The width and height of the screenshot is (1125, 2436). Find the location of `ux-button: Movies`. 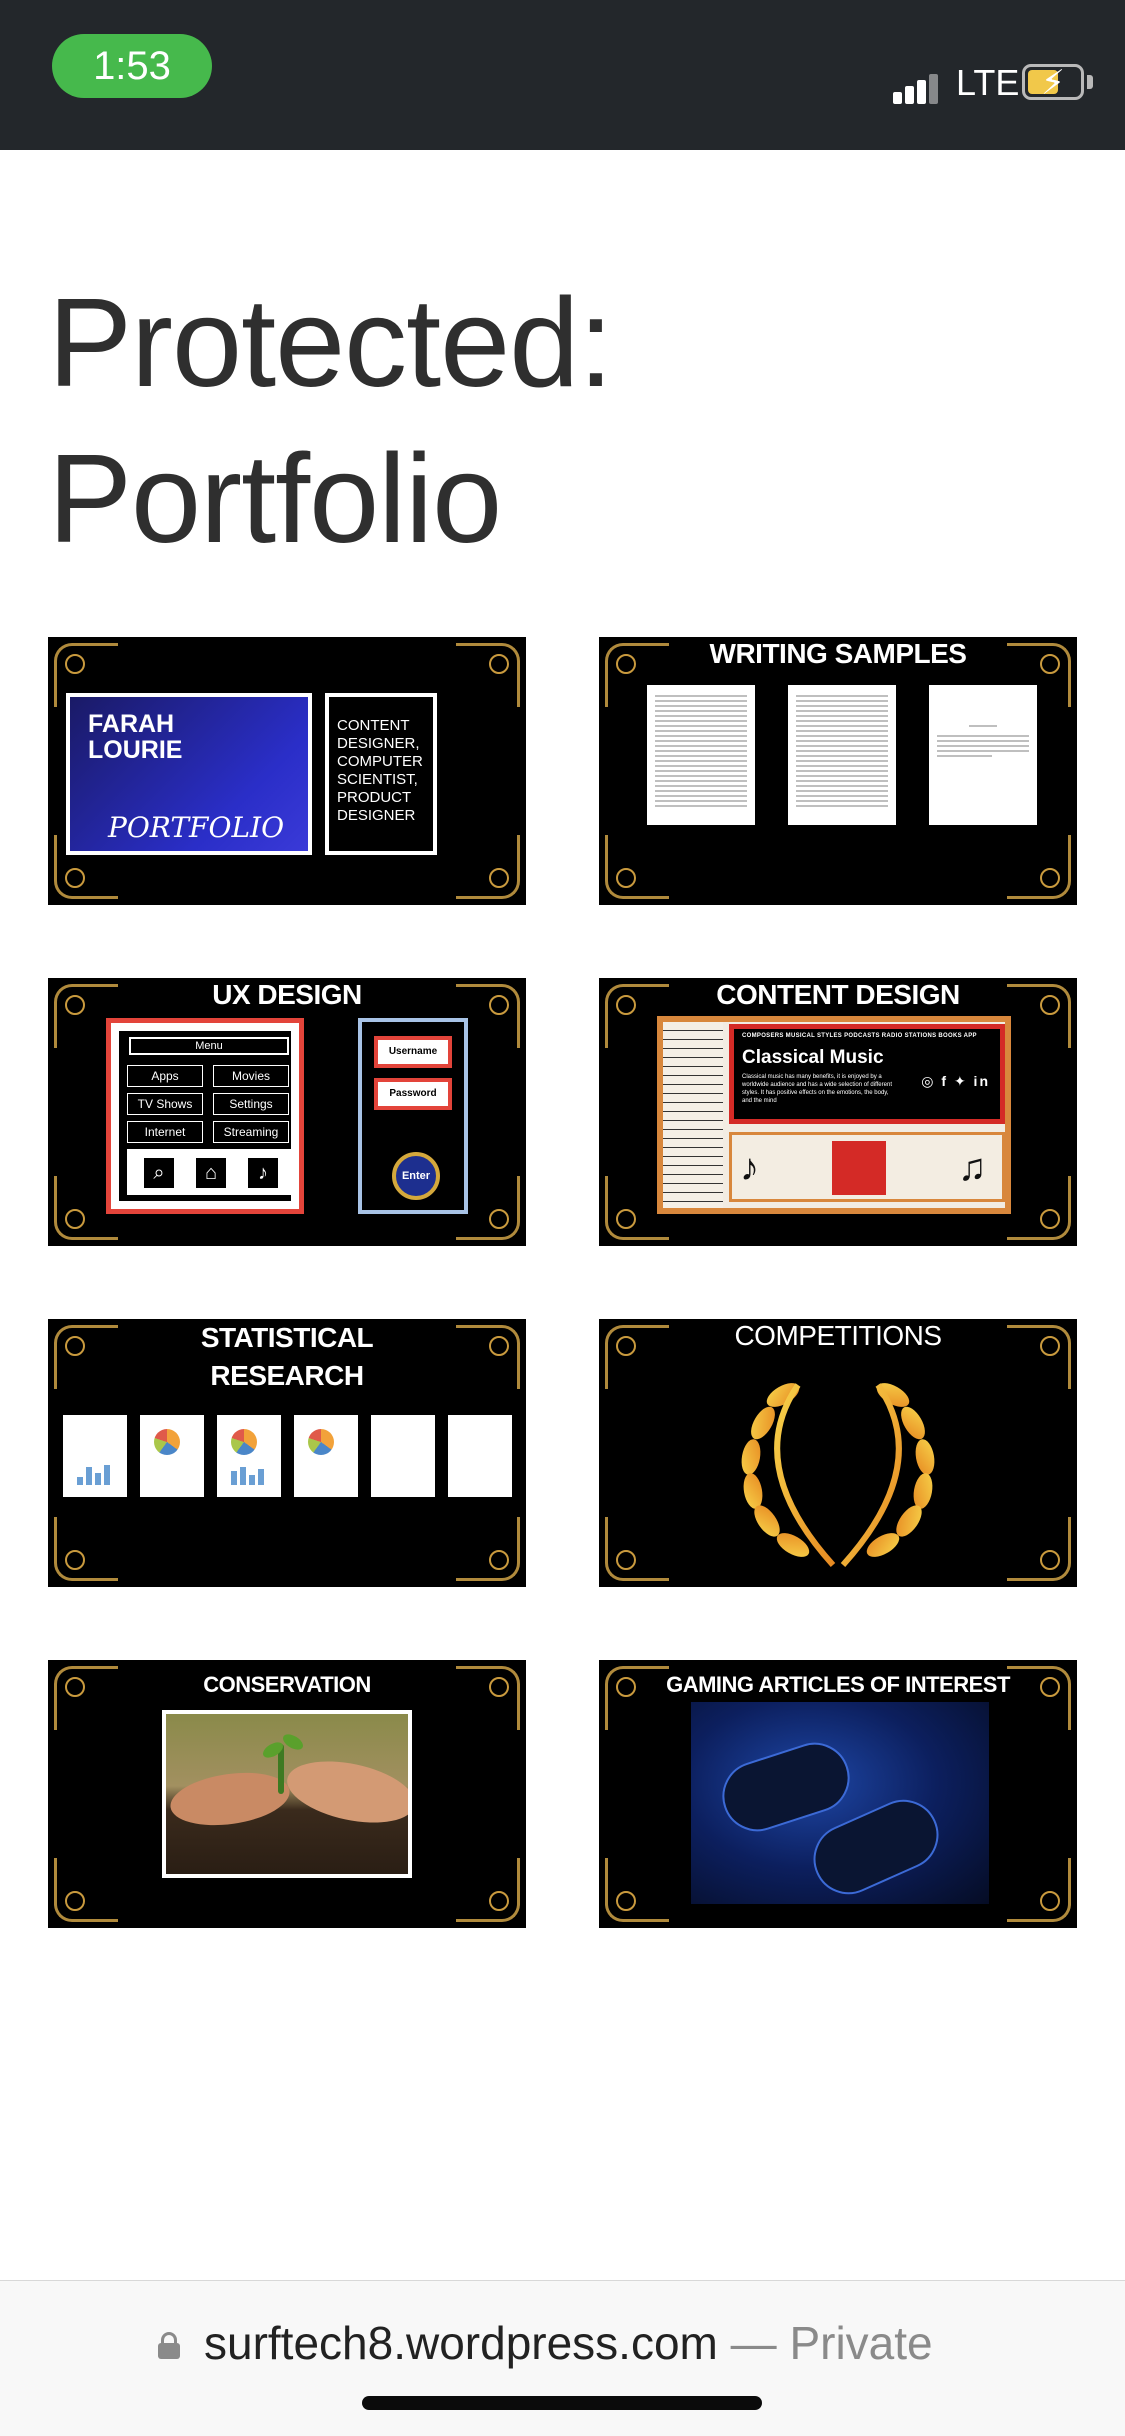

ux-button: Movies is located at coordinates (251, 1076).